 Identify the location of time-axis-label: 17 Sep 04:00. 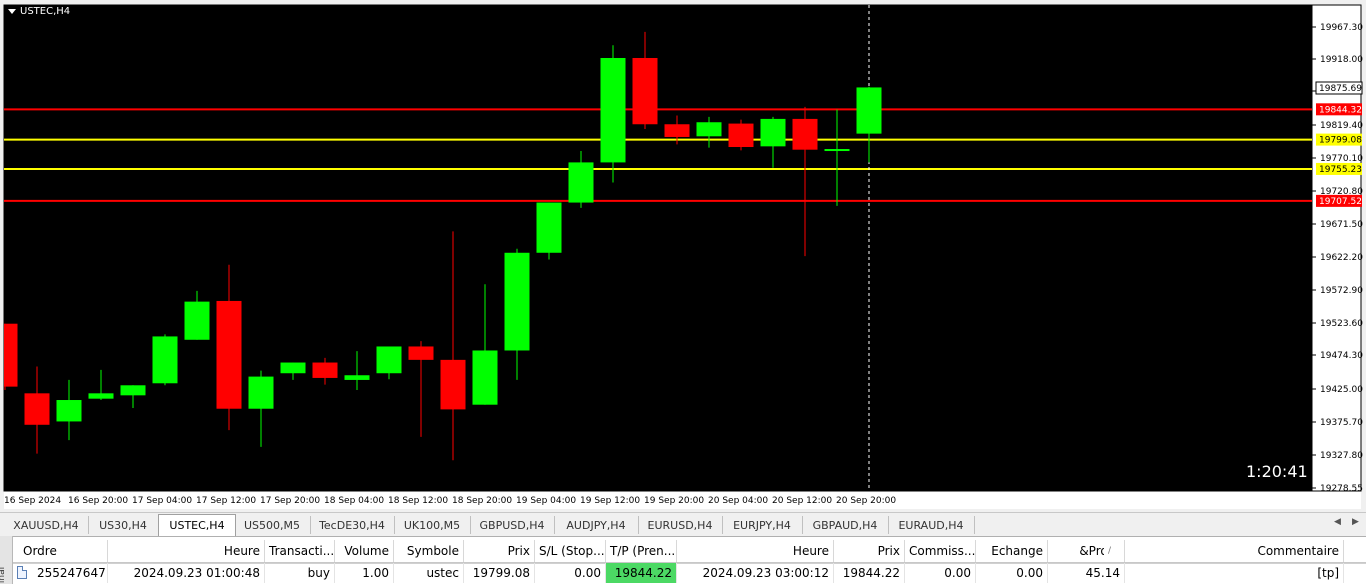
(162, 501).